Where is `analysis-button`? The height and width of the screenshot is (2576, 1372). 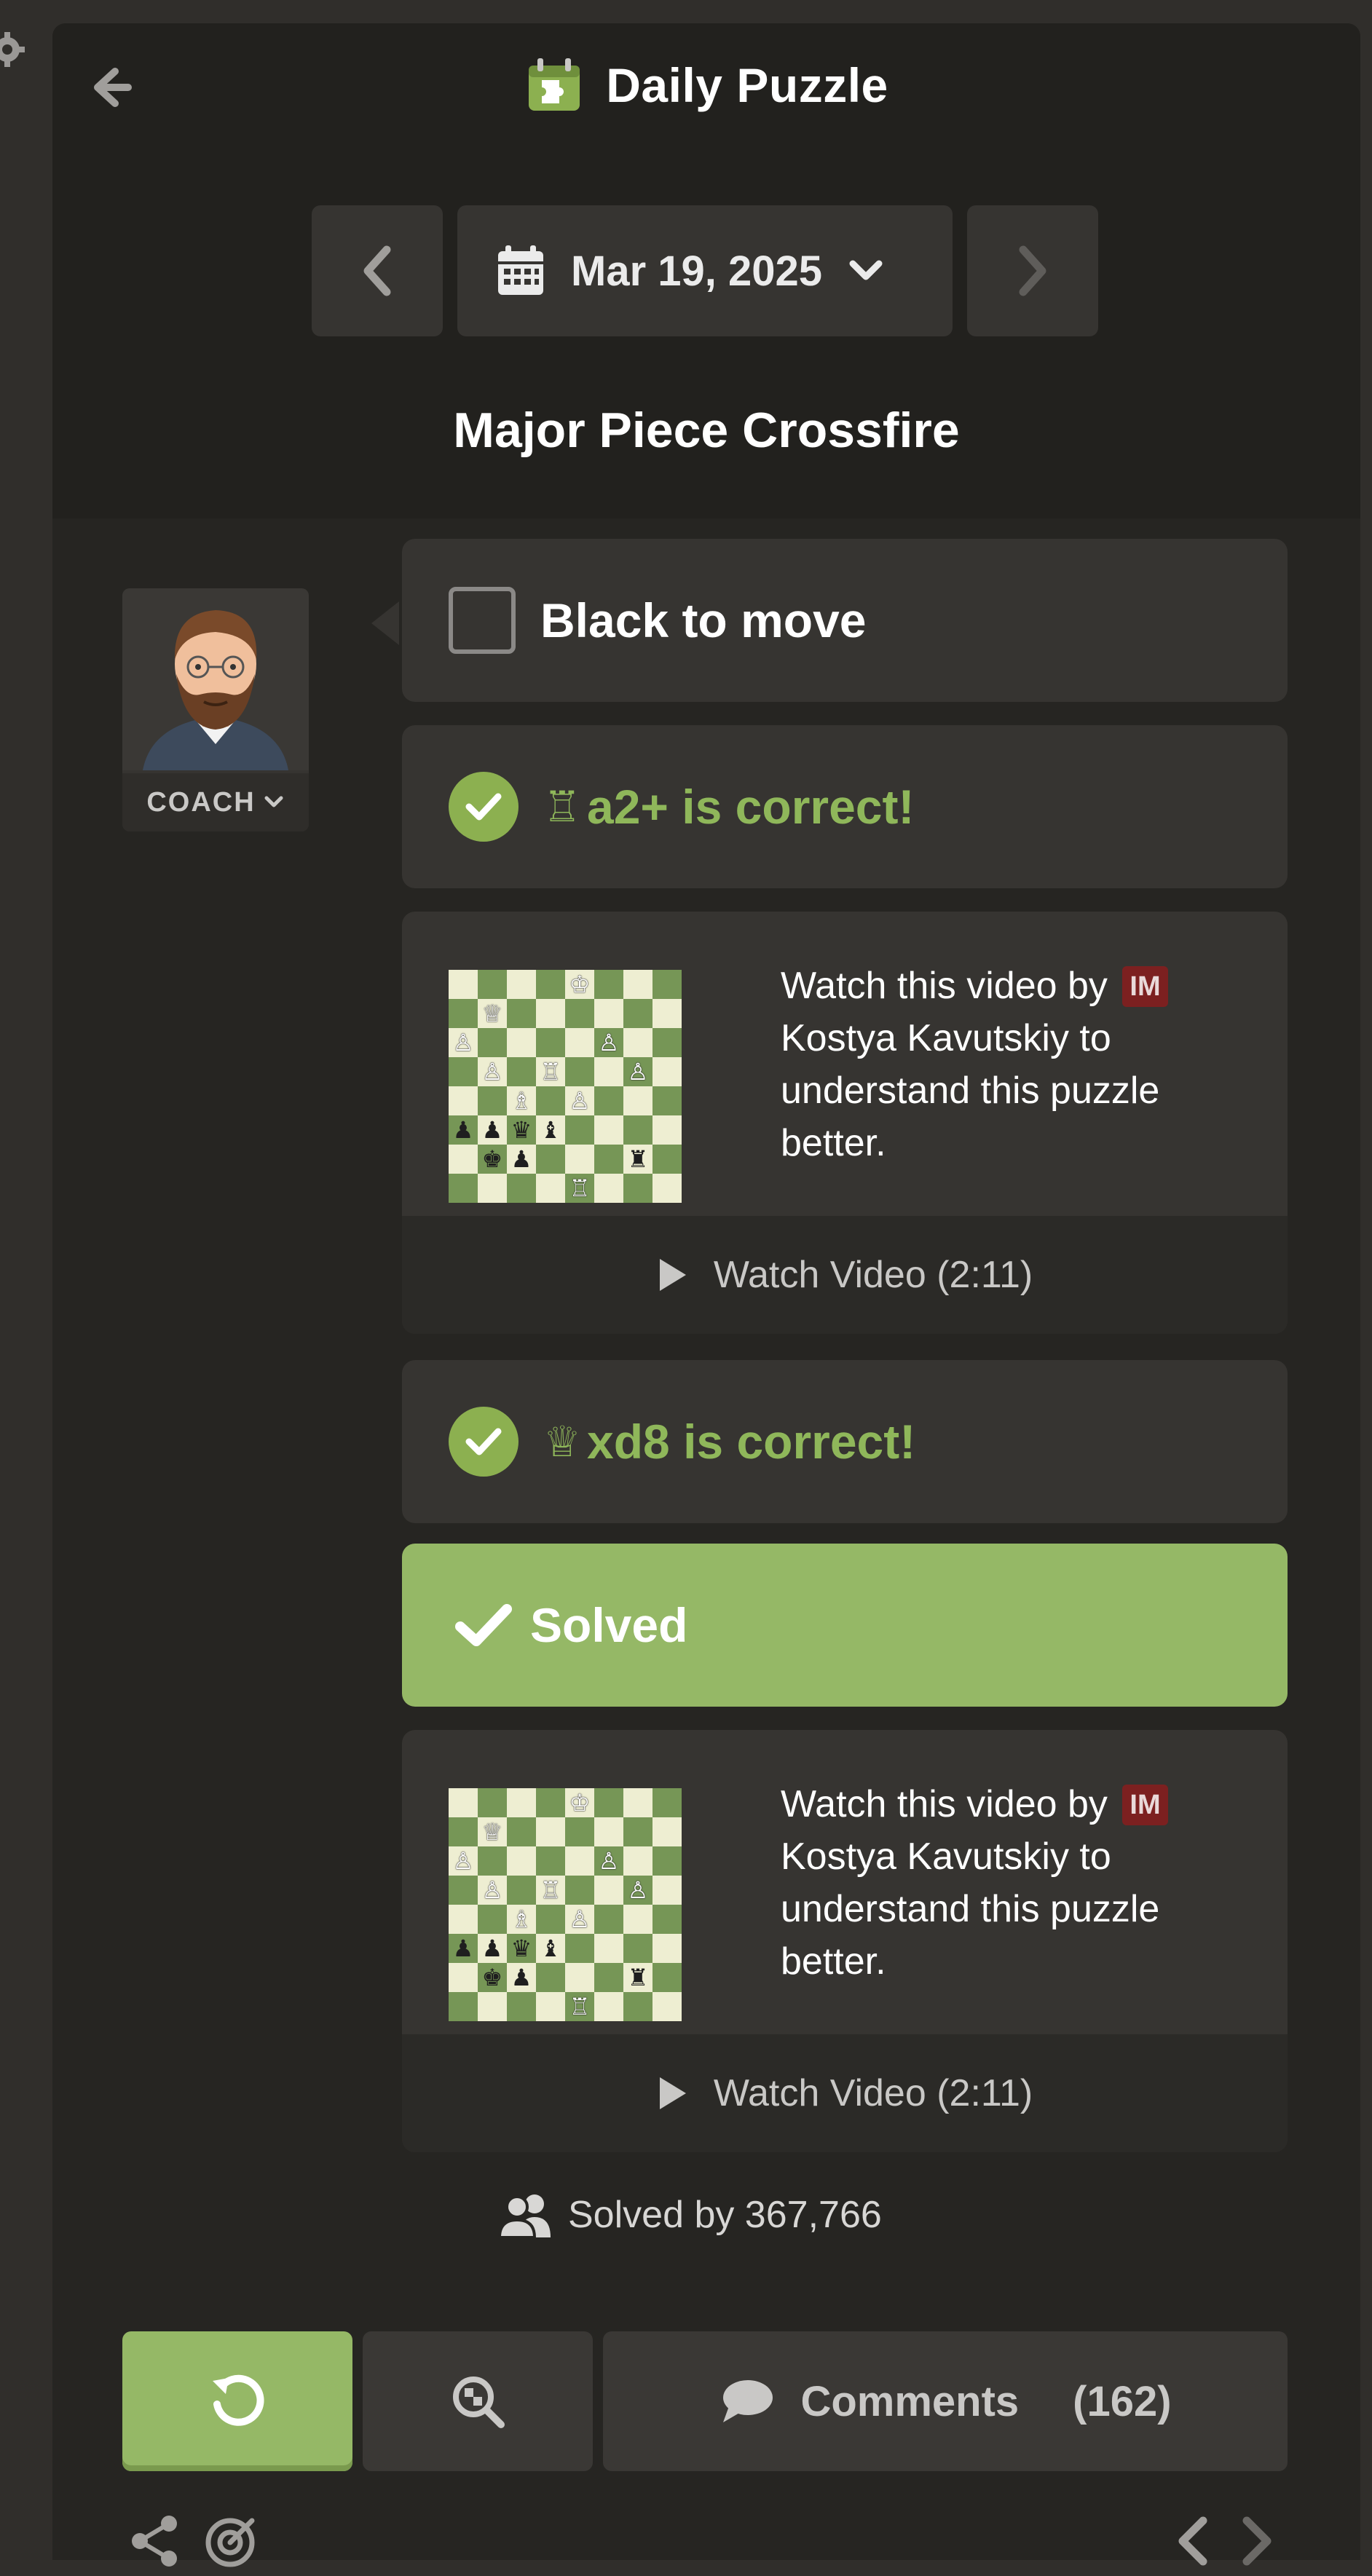
analysis-button is located at coordinates (478, 2401).